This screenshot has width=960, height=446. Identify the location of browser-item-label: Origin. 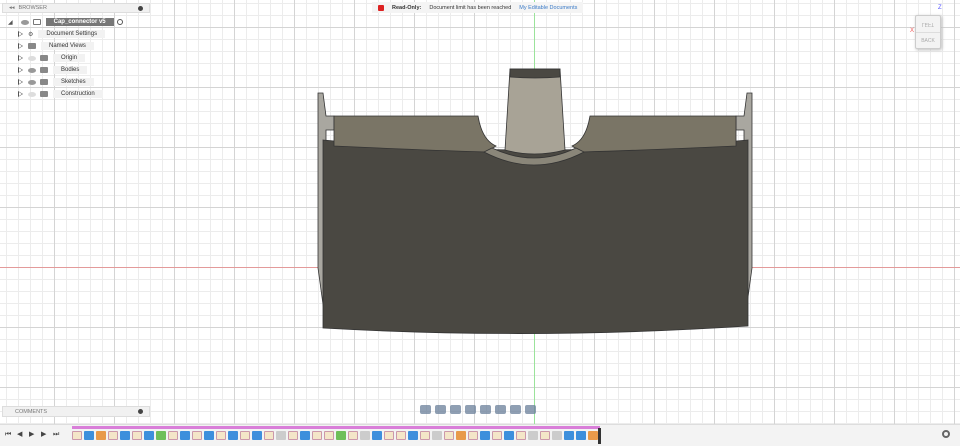
(69, 58).